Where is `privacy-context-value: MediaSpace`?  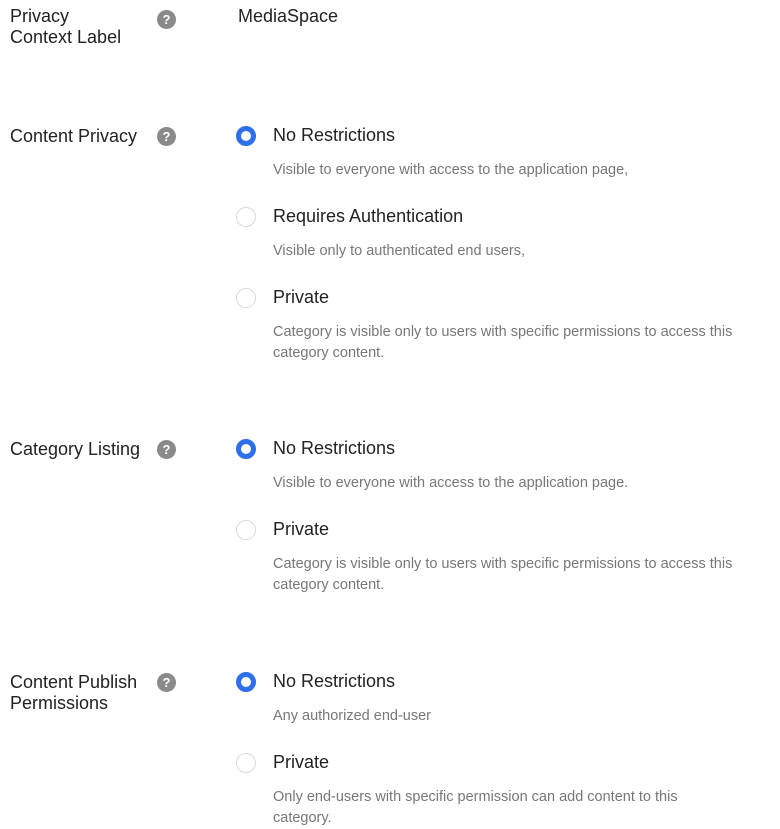
privacy-context-value: MediaSpace is located at coordinates (288, 16).